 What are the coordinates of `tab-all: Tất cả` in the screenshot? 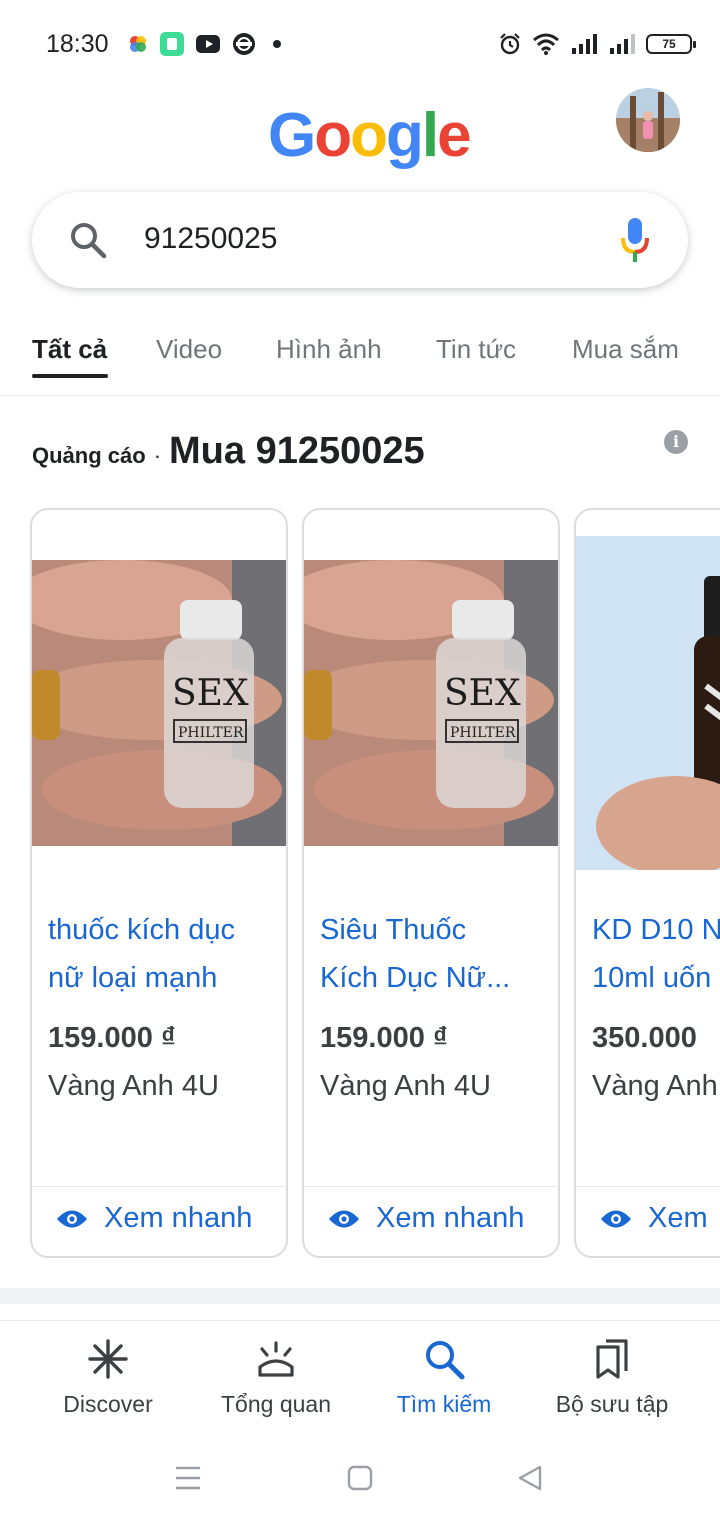 It's located at (69, 349).